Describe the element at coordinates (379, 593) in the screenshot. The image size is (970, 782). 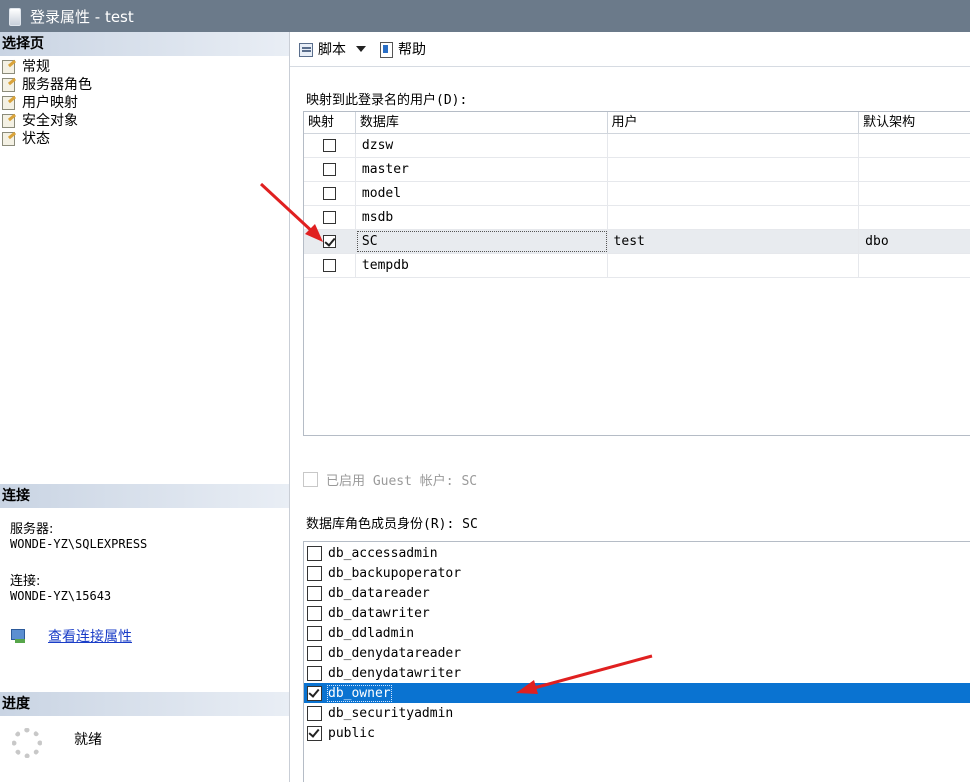
I see `role-name: db_datareader` at that location.